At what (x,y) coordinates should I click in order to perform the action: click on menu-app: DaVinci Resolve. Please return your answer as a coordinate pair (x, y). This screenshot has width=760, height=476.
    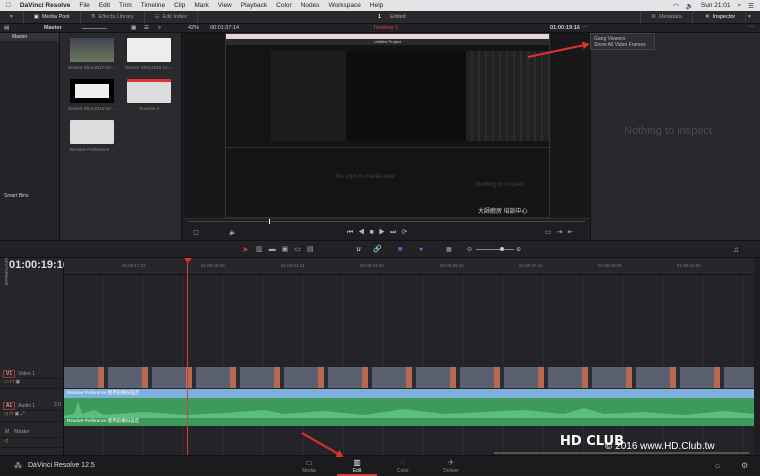
    Looking at the image, I should click on (45, 5).